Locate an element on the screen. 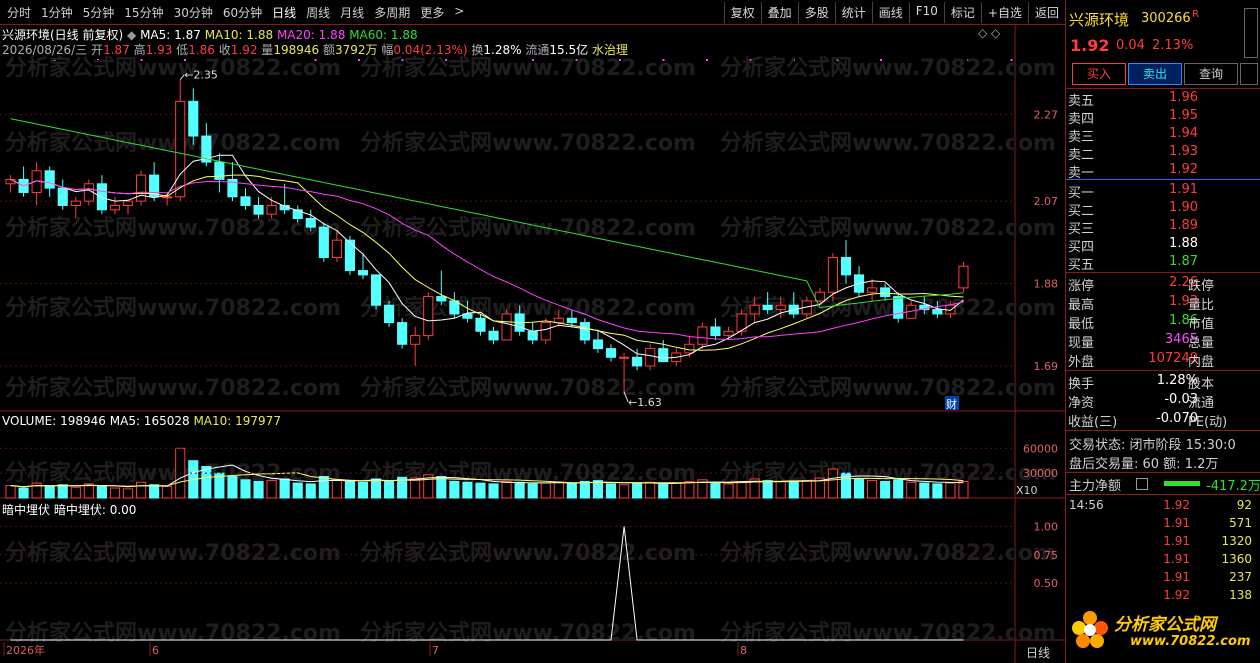  more-button is located at coordinates (1249, 74).